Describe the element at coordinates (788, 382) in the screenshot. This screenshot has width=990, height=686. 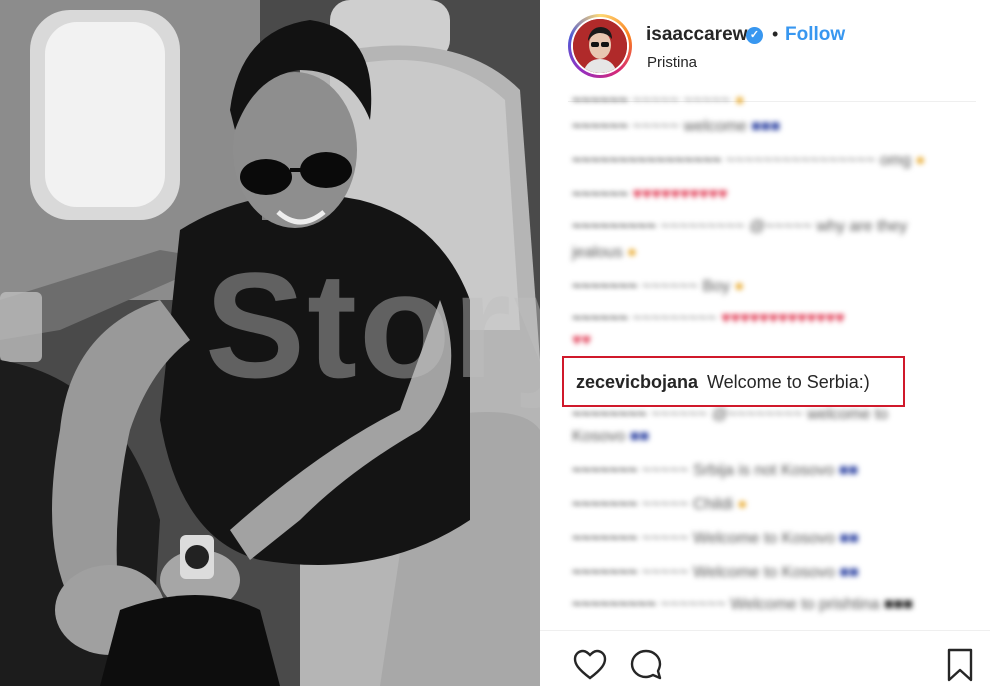
I see `comment-text: Welcome to Serbia:)` at that location.